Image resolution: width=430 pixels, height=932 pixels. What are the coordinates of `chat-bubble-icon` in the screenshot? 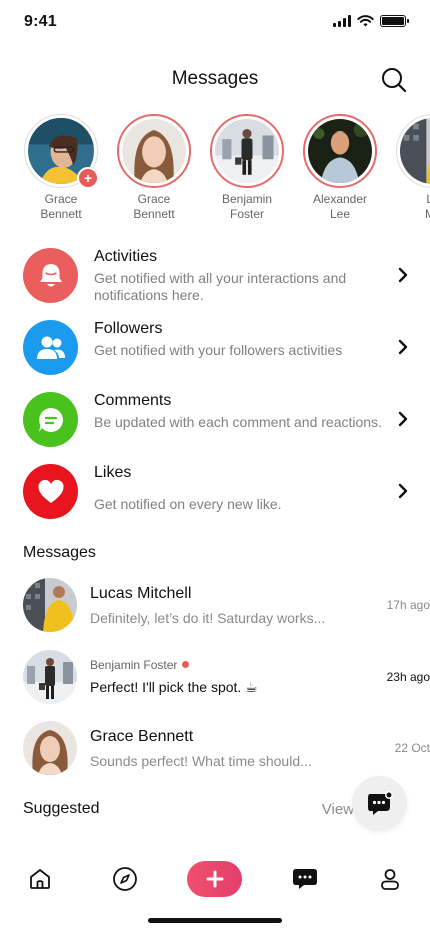 It's located at (380, 802).